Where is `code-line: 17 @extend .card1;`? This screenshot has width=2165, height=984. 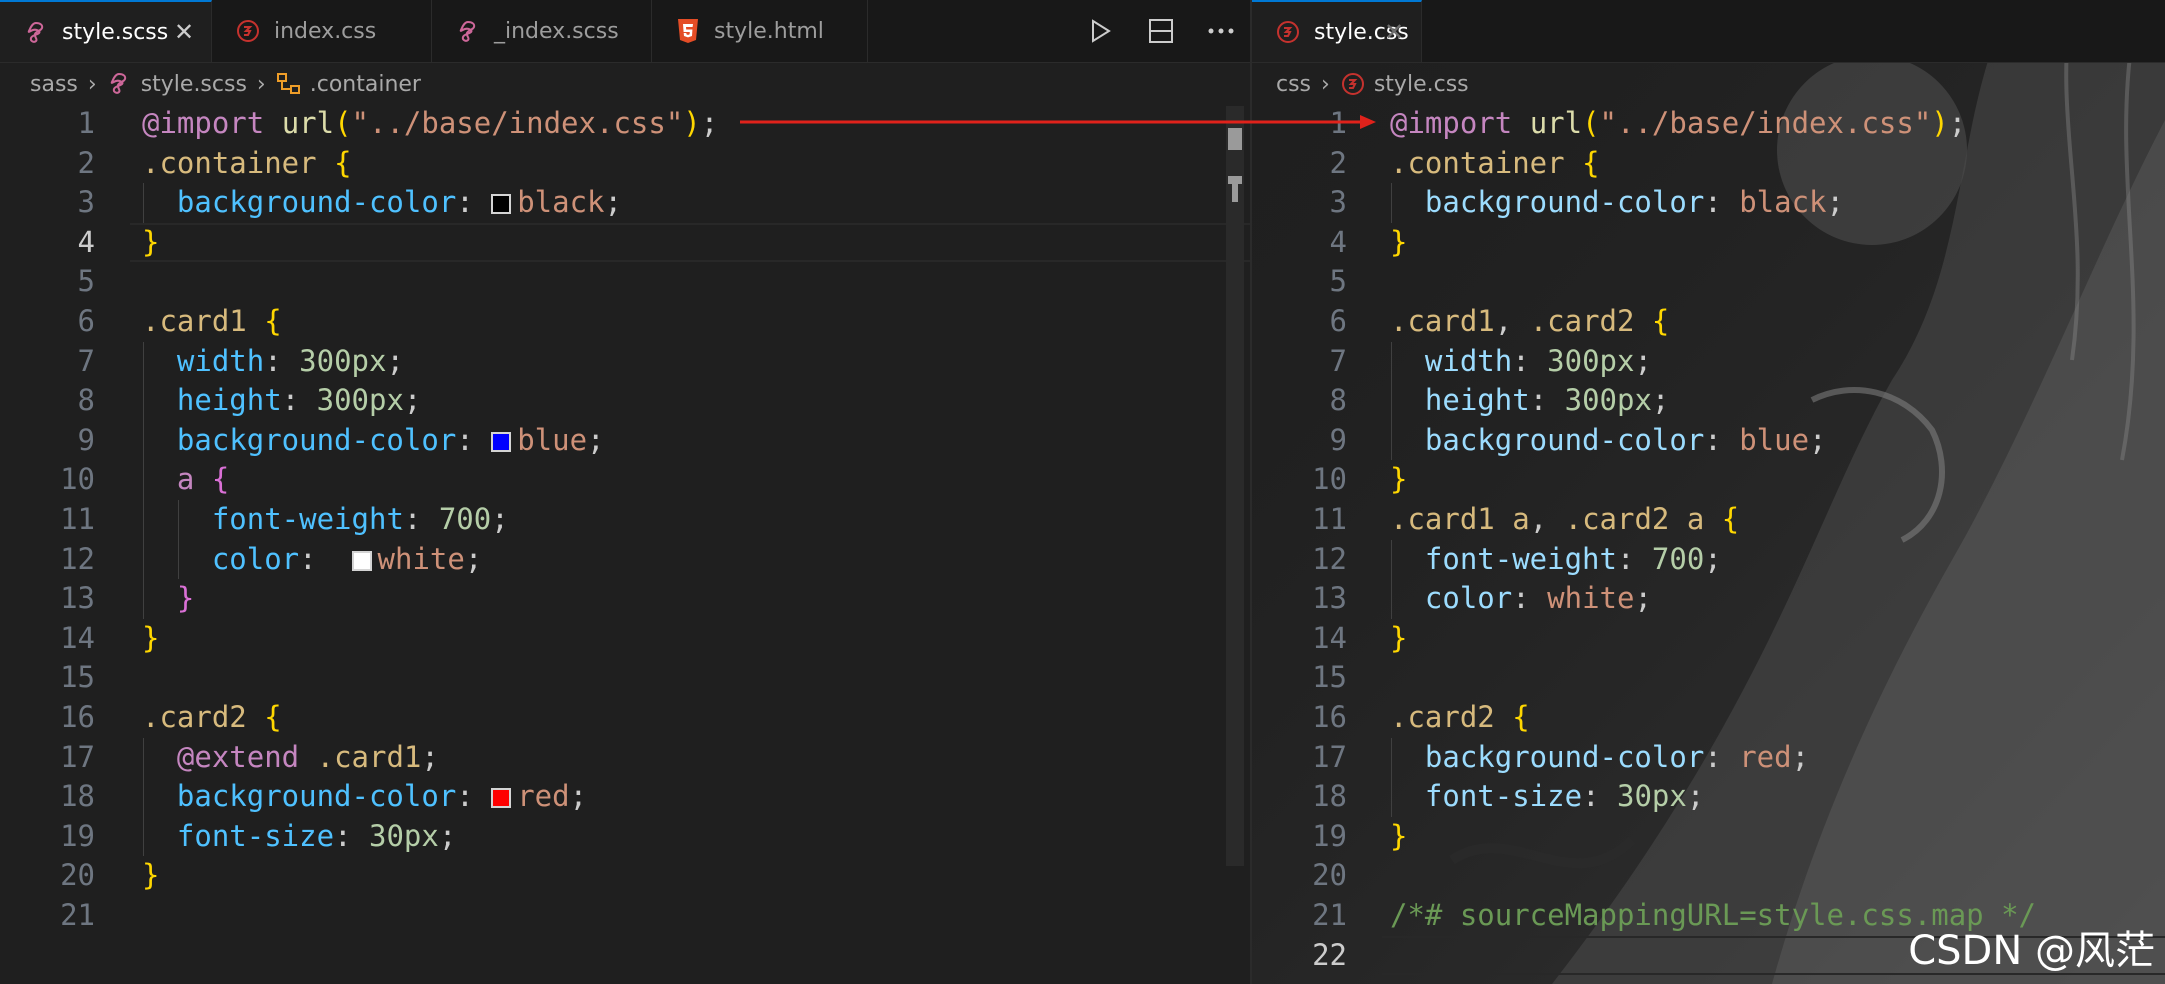
code-line: 17 @extend .card1; is located at coordinates (625, 758).